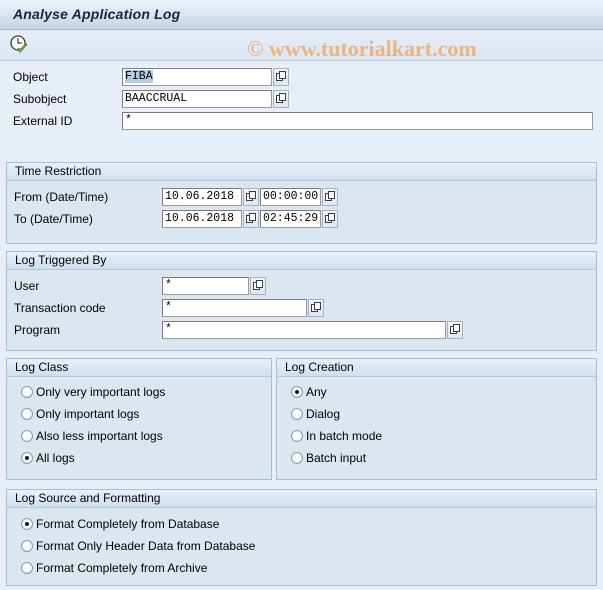 Image resolution: width=603 pixels, height=590 pixels. Describe the element at coordinates (301, 15) in the screenshot. I see `window-title-bar: Analyse Application Log` at that location.